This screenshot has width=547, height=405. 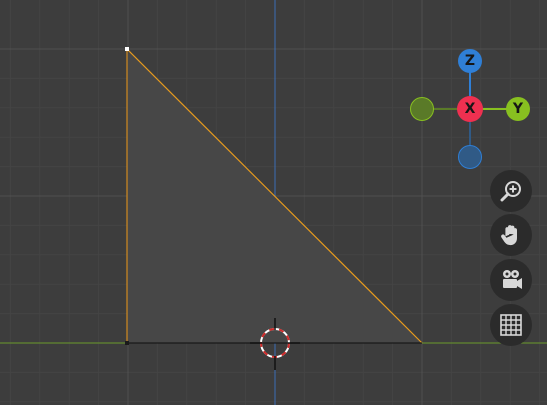 I want to click on zoom-icon, so click(x=510, y=191).